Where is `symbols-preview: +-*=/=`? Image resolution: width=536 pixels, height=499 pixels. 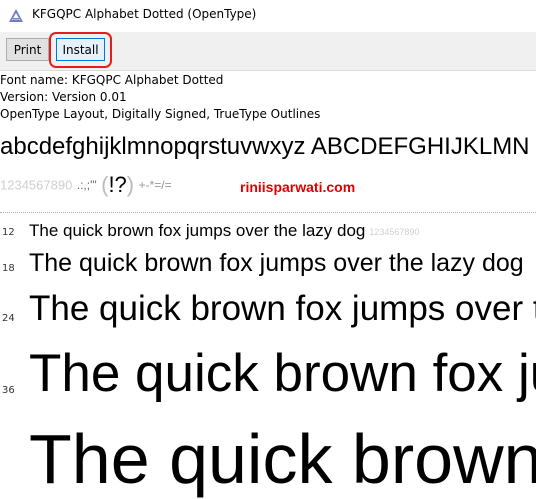
symbols-preview: +-*=/= is located at coordinates (155, 185).